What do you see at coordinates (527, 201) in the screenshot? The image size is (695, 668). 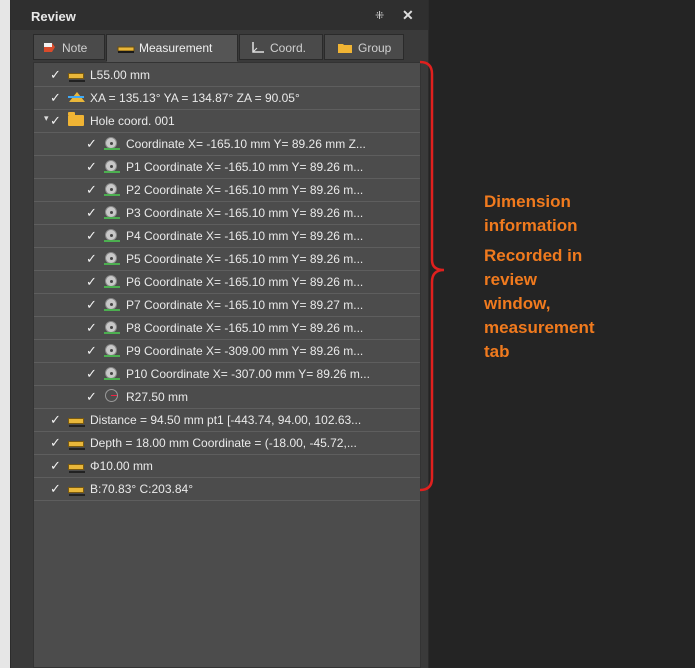 I see `annotation-line: Dimension` at bounding box center [527, 201].